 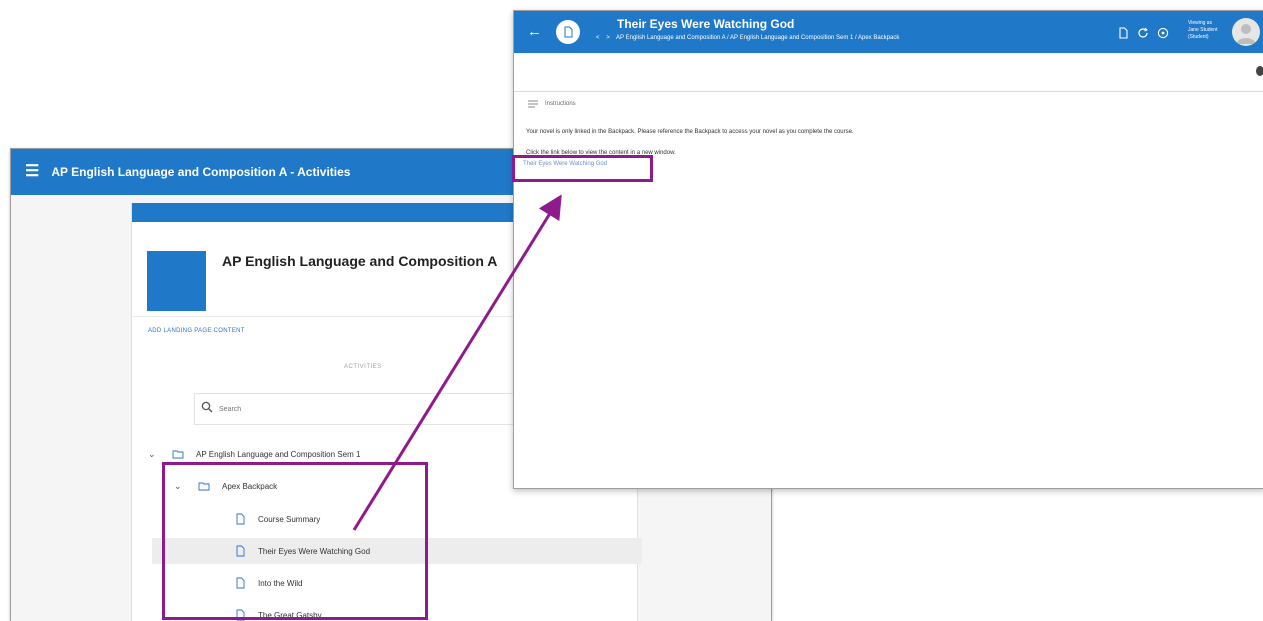 I want to click on user-line: Jane Student, so click(x=1203, y=30).